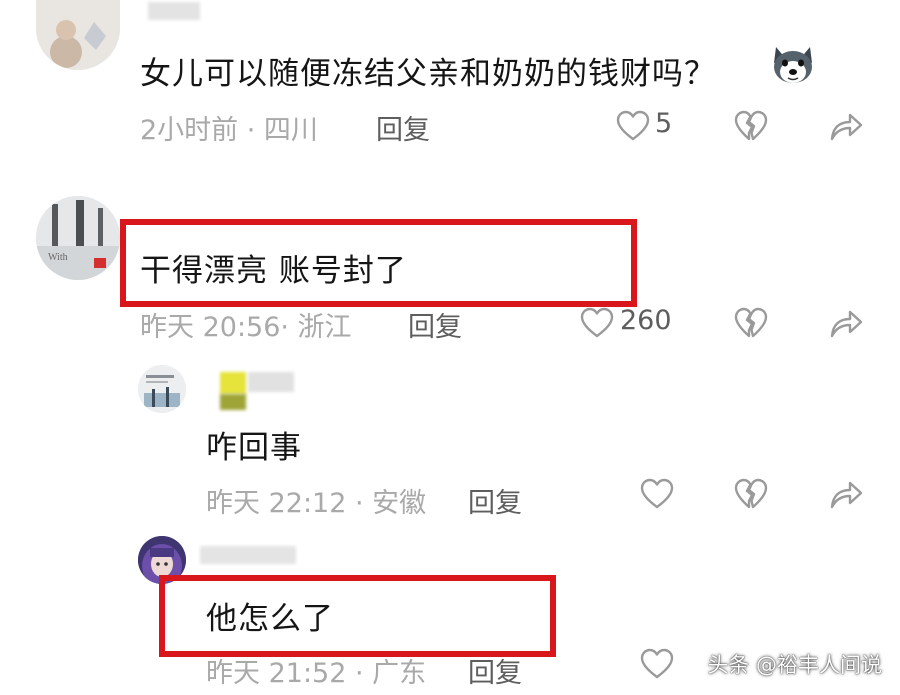 This screenshot has height=695, width=900. I want to click on comment-text: 女儿可以随便冻结父亲和奶奶的钱财吗？, so click(428, 74).